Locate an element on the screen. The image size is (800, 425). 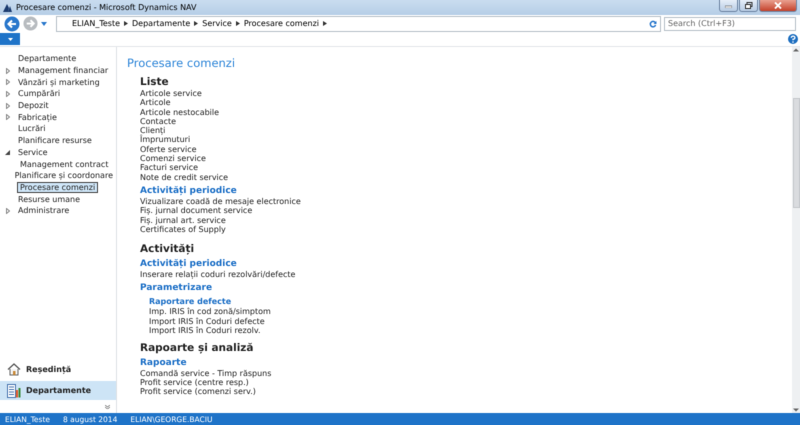
action-link: Profit service (comenzi serv.) is located at coordinates (466, 392).